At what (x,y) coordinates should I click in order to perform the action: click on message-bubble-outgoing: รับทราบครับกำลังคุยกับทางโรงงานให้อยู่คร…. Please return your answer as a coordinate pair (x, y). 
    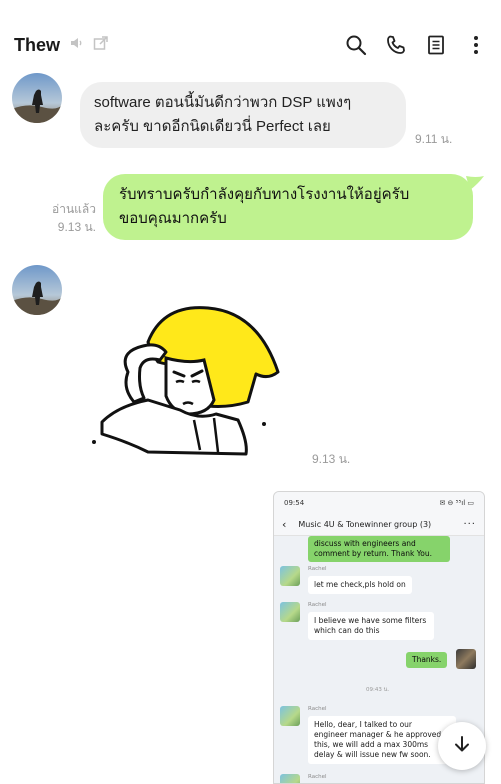
    Looking at the image, I should click on (288, 207).